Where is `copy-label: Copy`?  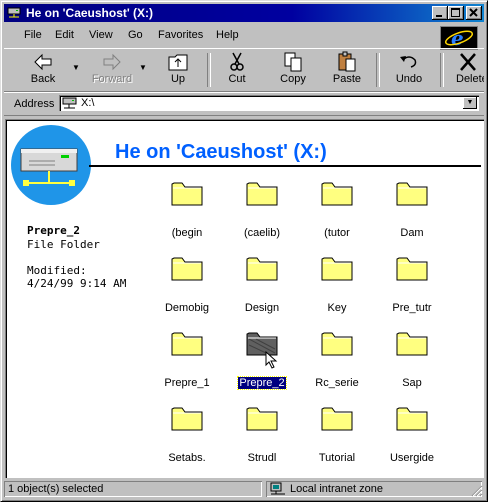 copy-label: Copy is located at coordinates (293, 79).